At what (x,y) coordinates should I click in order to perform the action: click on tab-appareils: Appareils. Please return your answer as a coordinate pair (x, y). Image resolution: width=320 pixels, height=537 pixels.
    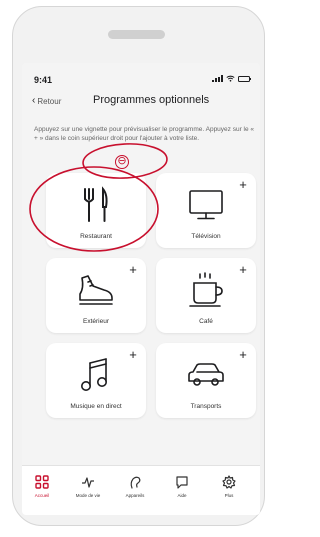
    Looking at the image, I should click on (135, 486).